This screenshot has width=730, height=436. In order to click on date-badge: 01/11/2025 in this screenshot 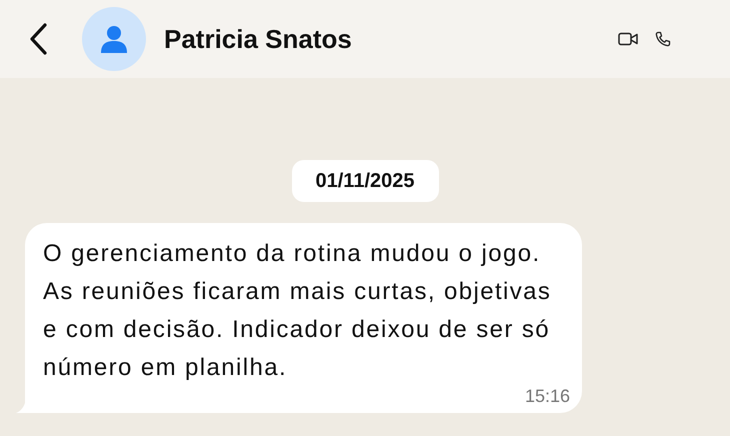, I will do `click(365, 181)`.